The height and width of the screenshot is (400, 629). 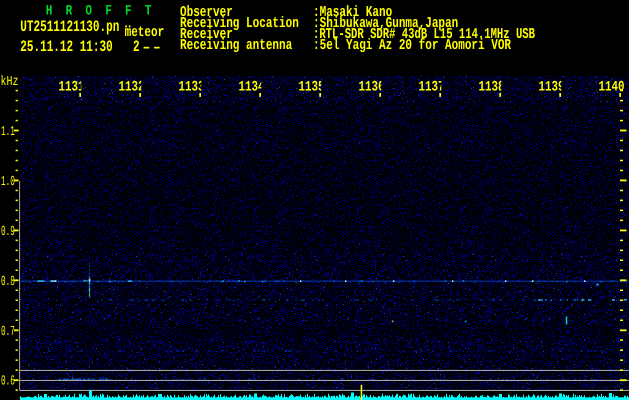 I want to click on svg-text: 0.7, so click(x=8, y=332).